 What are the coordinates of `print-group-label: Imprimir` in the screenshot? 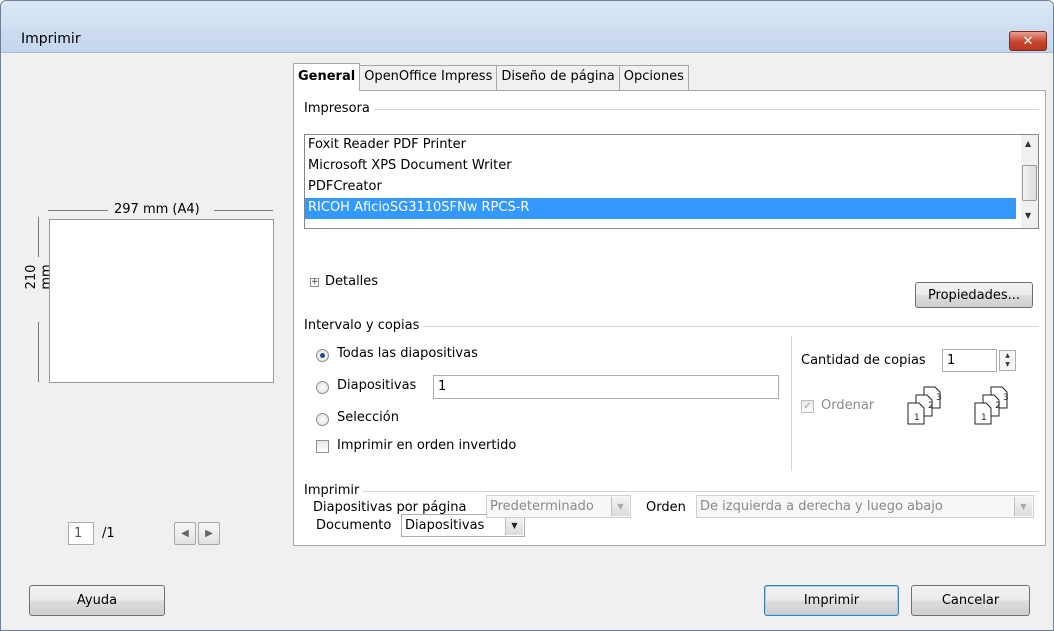 It's located at (334, 490).